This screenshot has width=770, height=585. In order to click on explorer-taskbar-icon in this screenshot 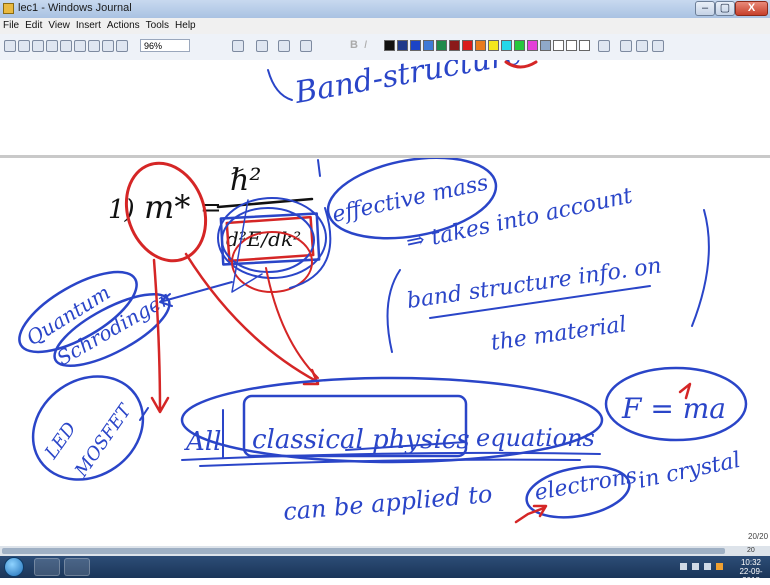, I will do `click(47, 567)`.